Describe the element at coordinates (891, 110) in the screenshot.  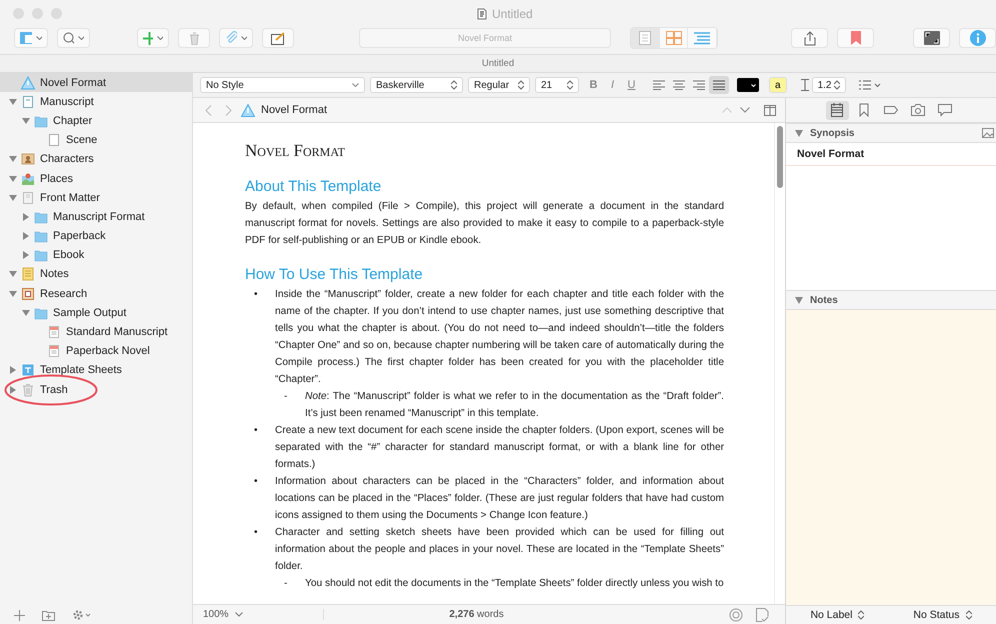
I see `tag-icon` at that location.